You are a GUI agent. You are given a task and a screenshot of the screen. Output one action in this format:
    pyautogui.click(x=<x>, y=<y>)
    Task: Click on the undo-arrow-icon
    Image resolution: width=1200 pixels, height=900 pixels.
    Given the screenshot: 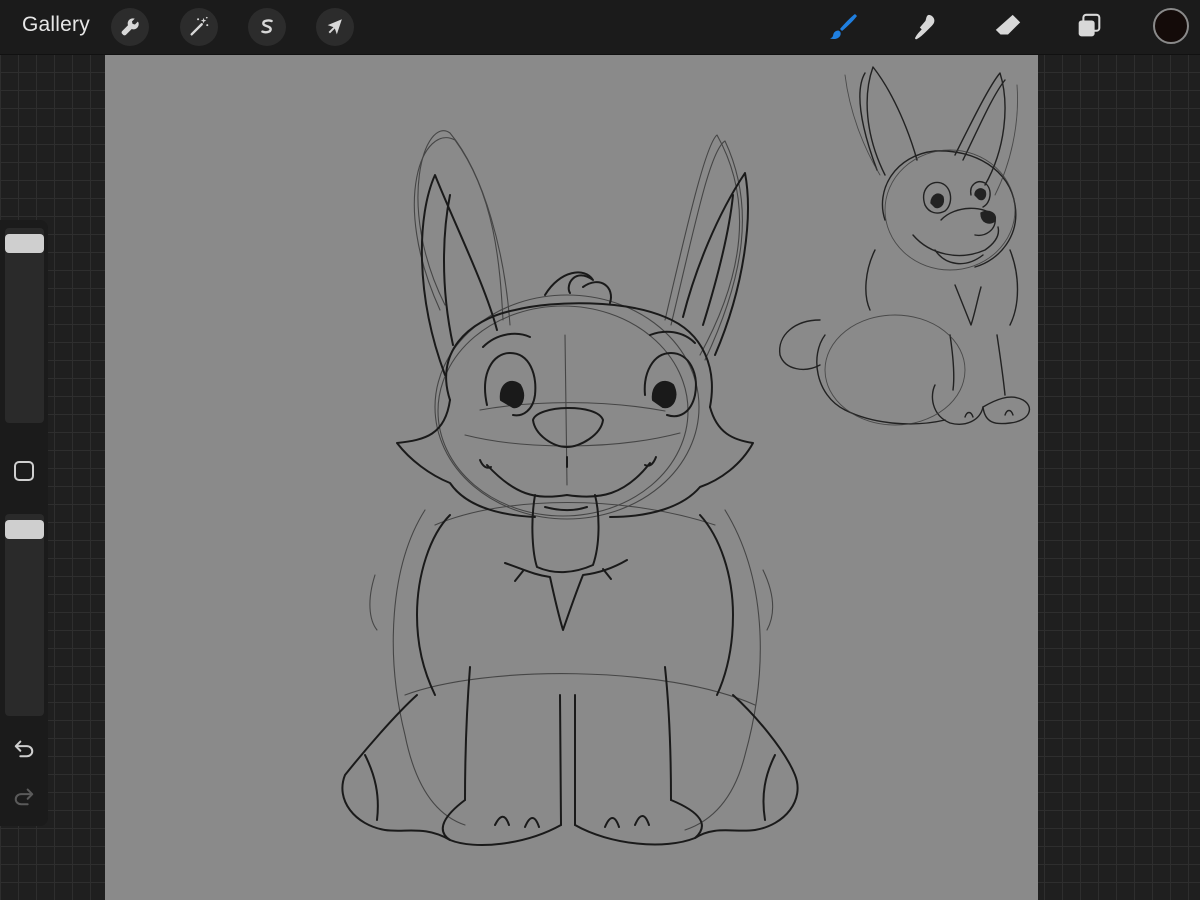 What is the action you would take?
    pyautogui.click(x=24, y=749)
    